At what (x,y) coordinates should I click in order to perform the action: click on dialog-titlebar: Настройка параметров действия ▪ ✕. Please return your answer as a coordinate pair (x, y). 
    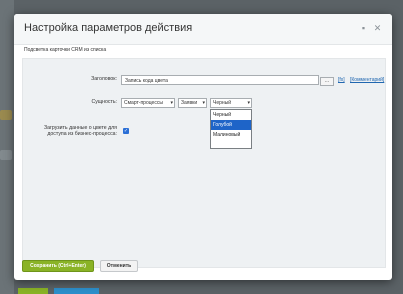
    Looking at the image, I should click on (203, 29).